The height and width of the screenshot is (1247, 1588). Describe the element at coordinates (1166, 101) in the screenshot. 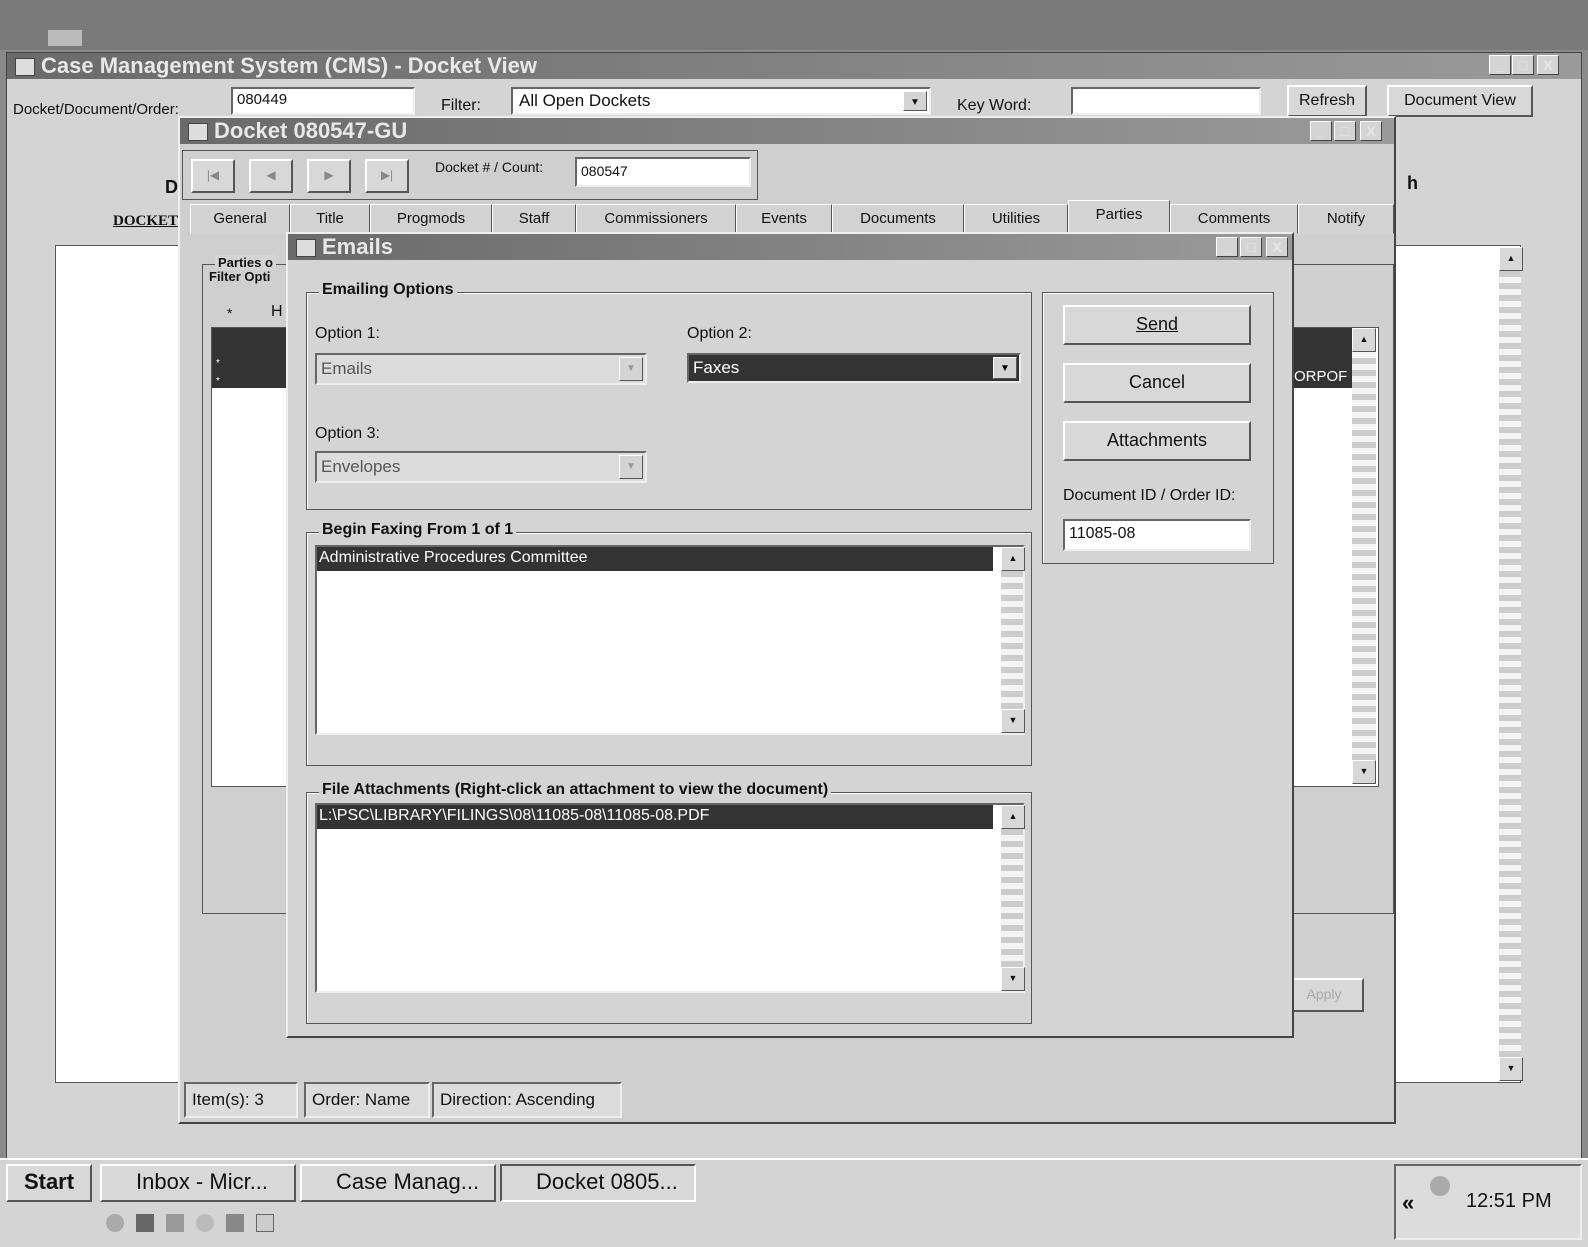

I see `keyword-input` at that location.